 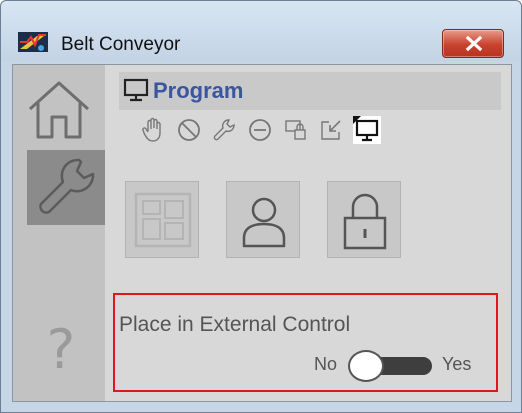 I want to click on minus-circle-icon, so click(x=260, y=130).